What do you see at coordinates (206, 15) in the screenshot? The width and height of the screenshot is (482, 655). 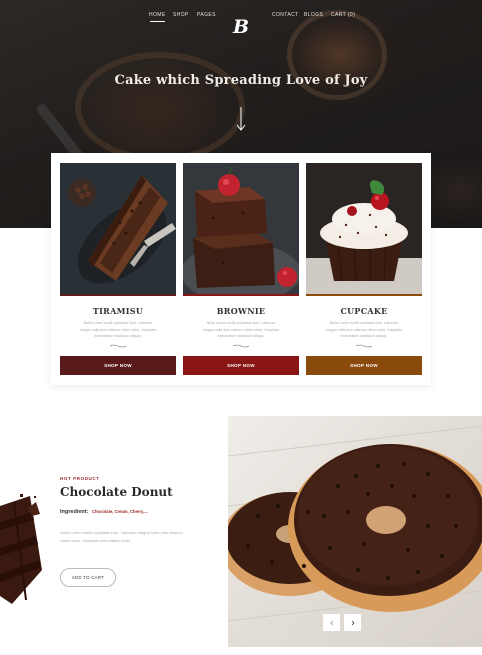 I see `nav-pages: PAGES` at bounding box center [206, 15].